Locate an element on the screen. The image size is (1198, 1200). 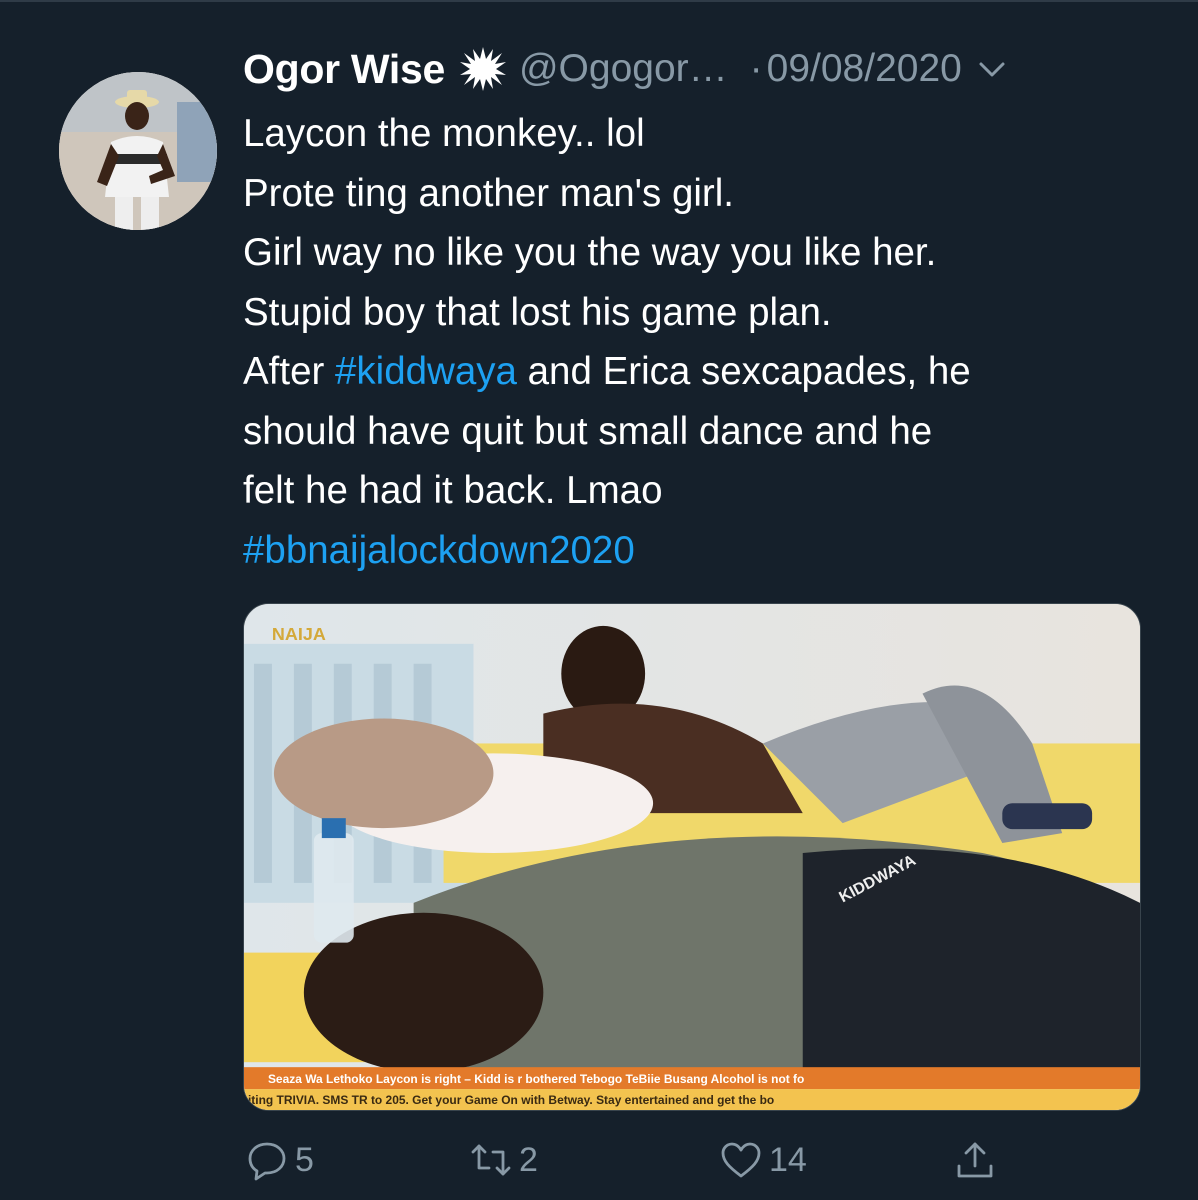
chevron-down-icon is located at coordinates (992, 69).